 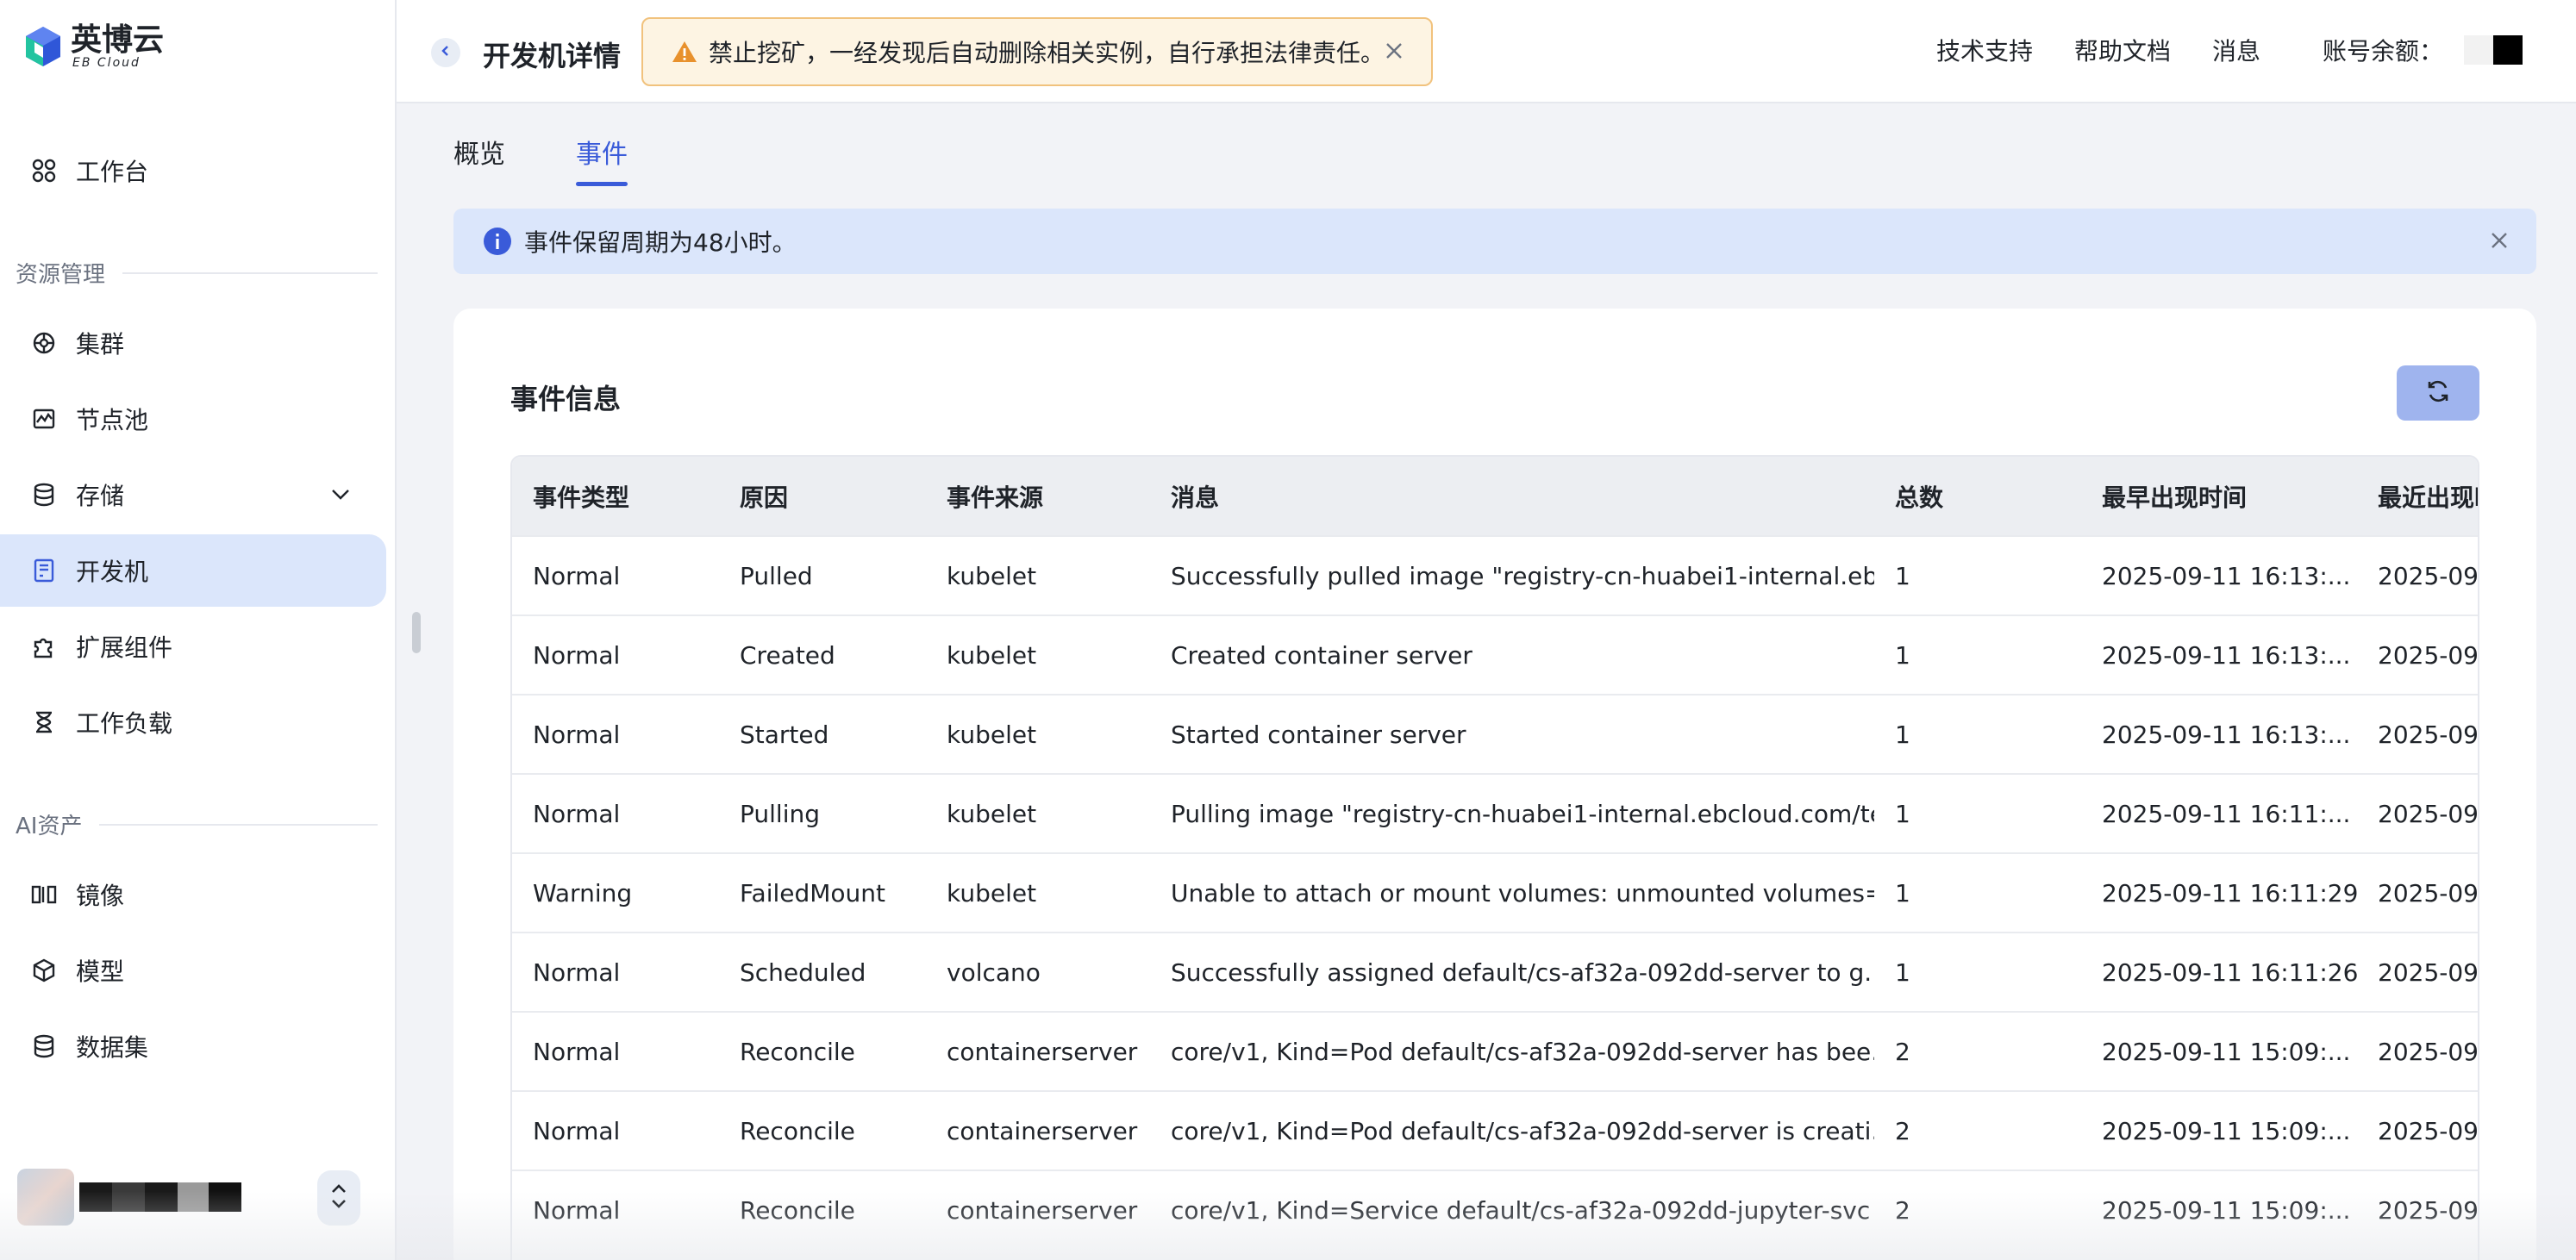 I want to click on event-reason: Created, so click(x=822, y=654).